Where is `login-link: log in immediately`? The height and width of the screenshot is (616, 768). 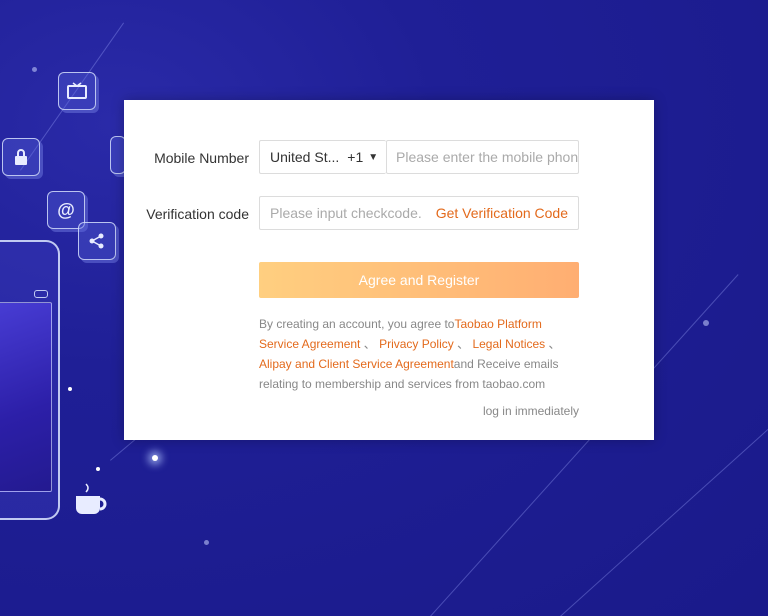 login-link: log in immediately is located at coordinates (531, 411).